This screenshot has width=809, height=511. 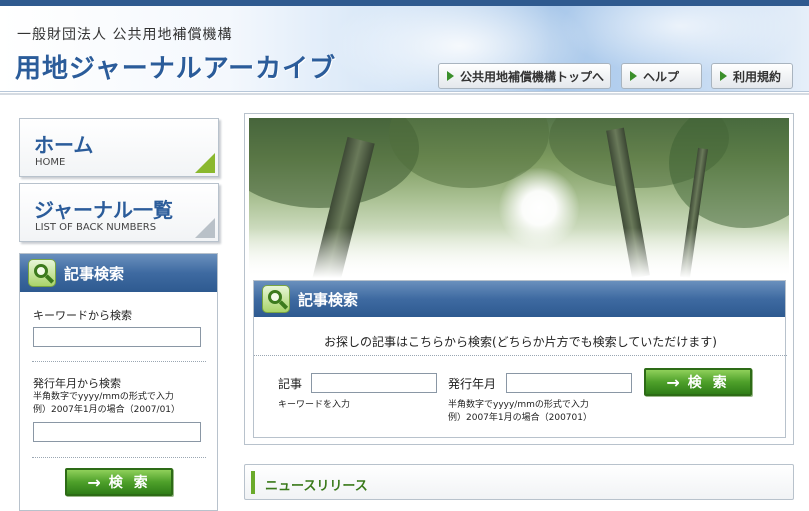 I want to click on news-release-section: ニュースリリース, so click(x=519, y=482).